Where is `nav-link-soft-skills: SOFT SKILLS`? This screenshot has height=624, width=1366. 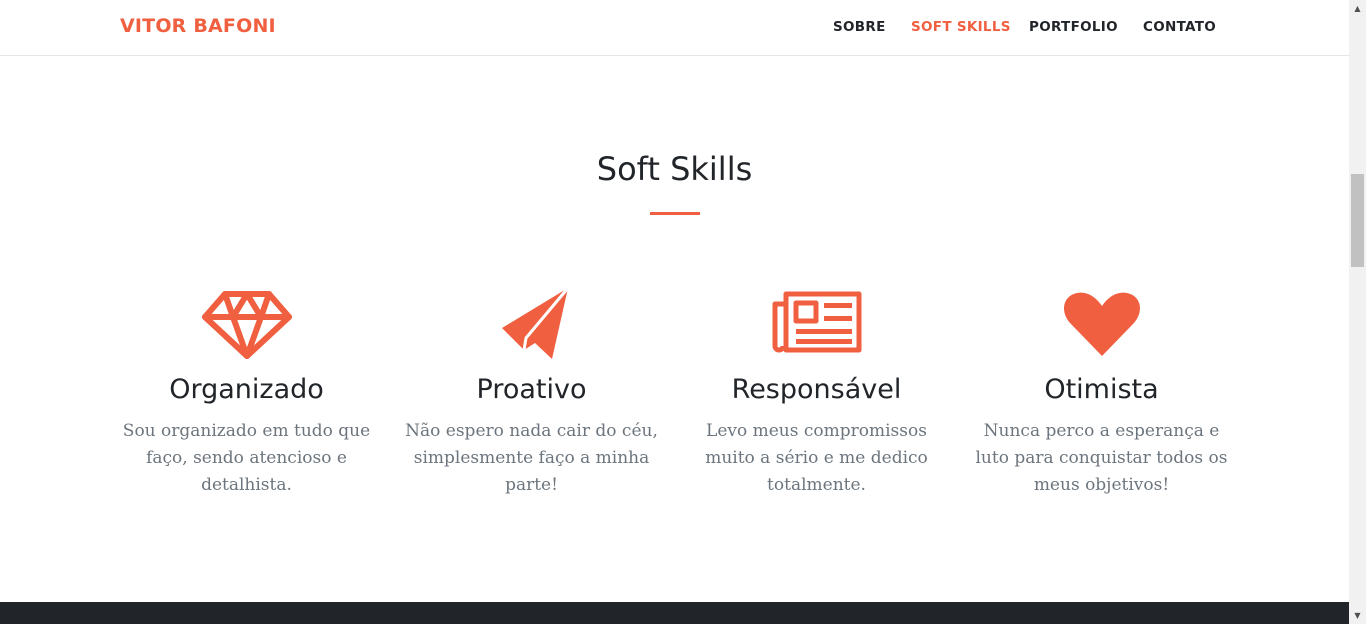 nav-link-soft-skills: SOFT SKILLS is located at coordinates (961, 27).